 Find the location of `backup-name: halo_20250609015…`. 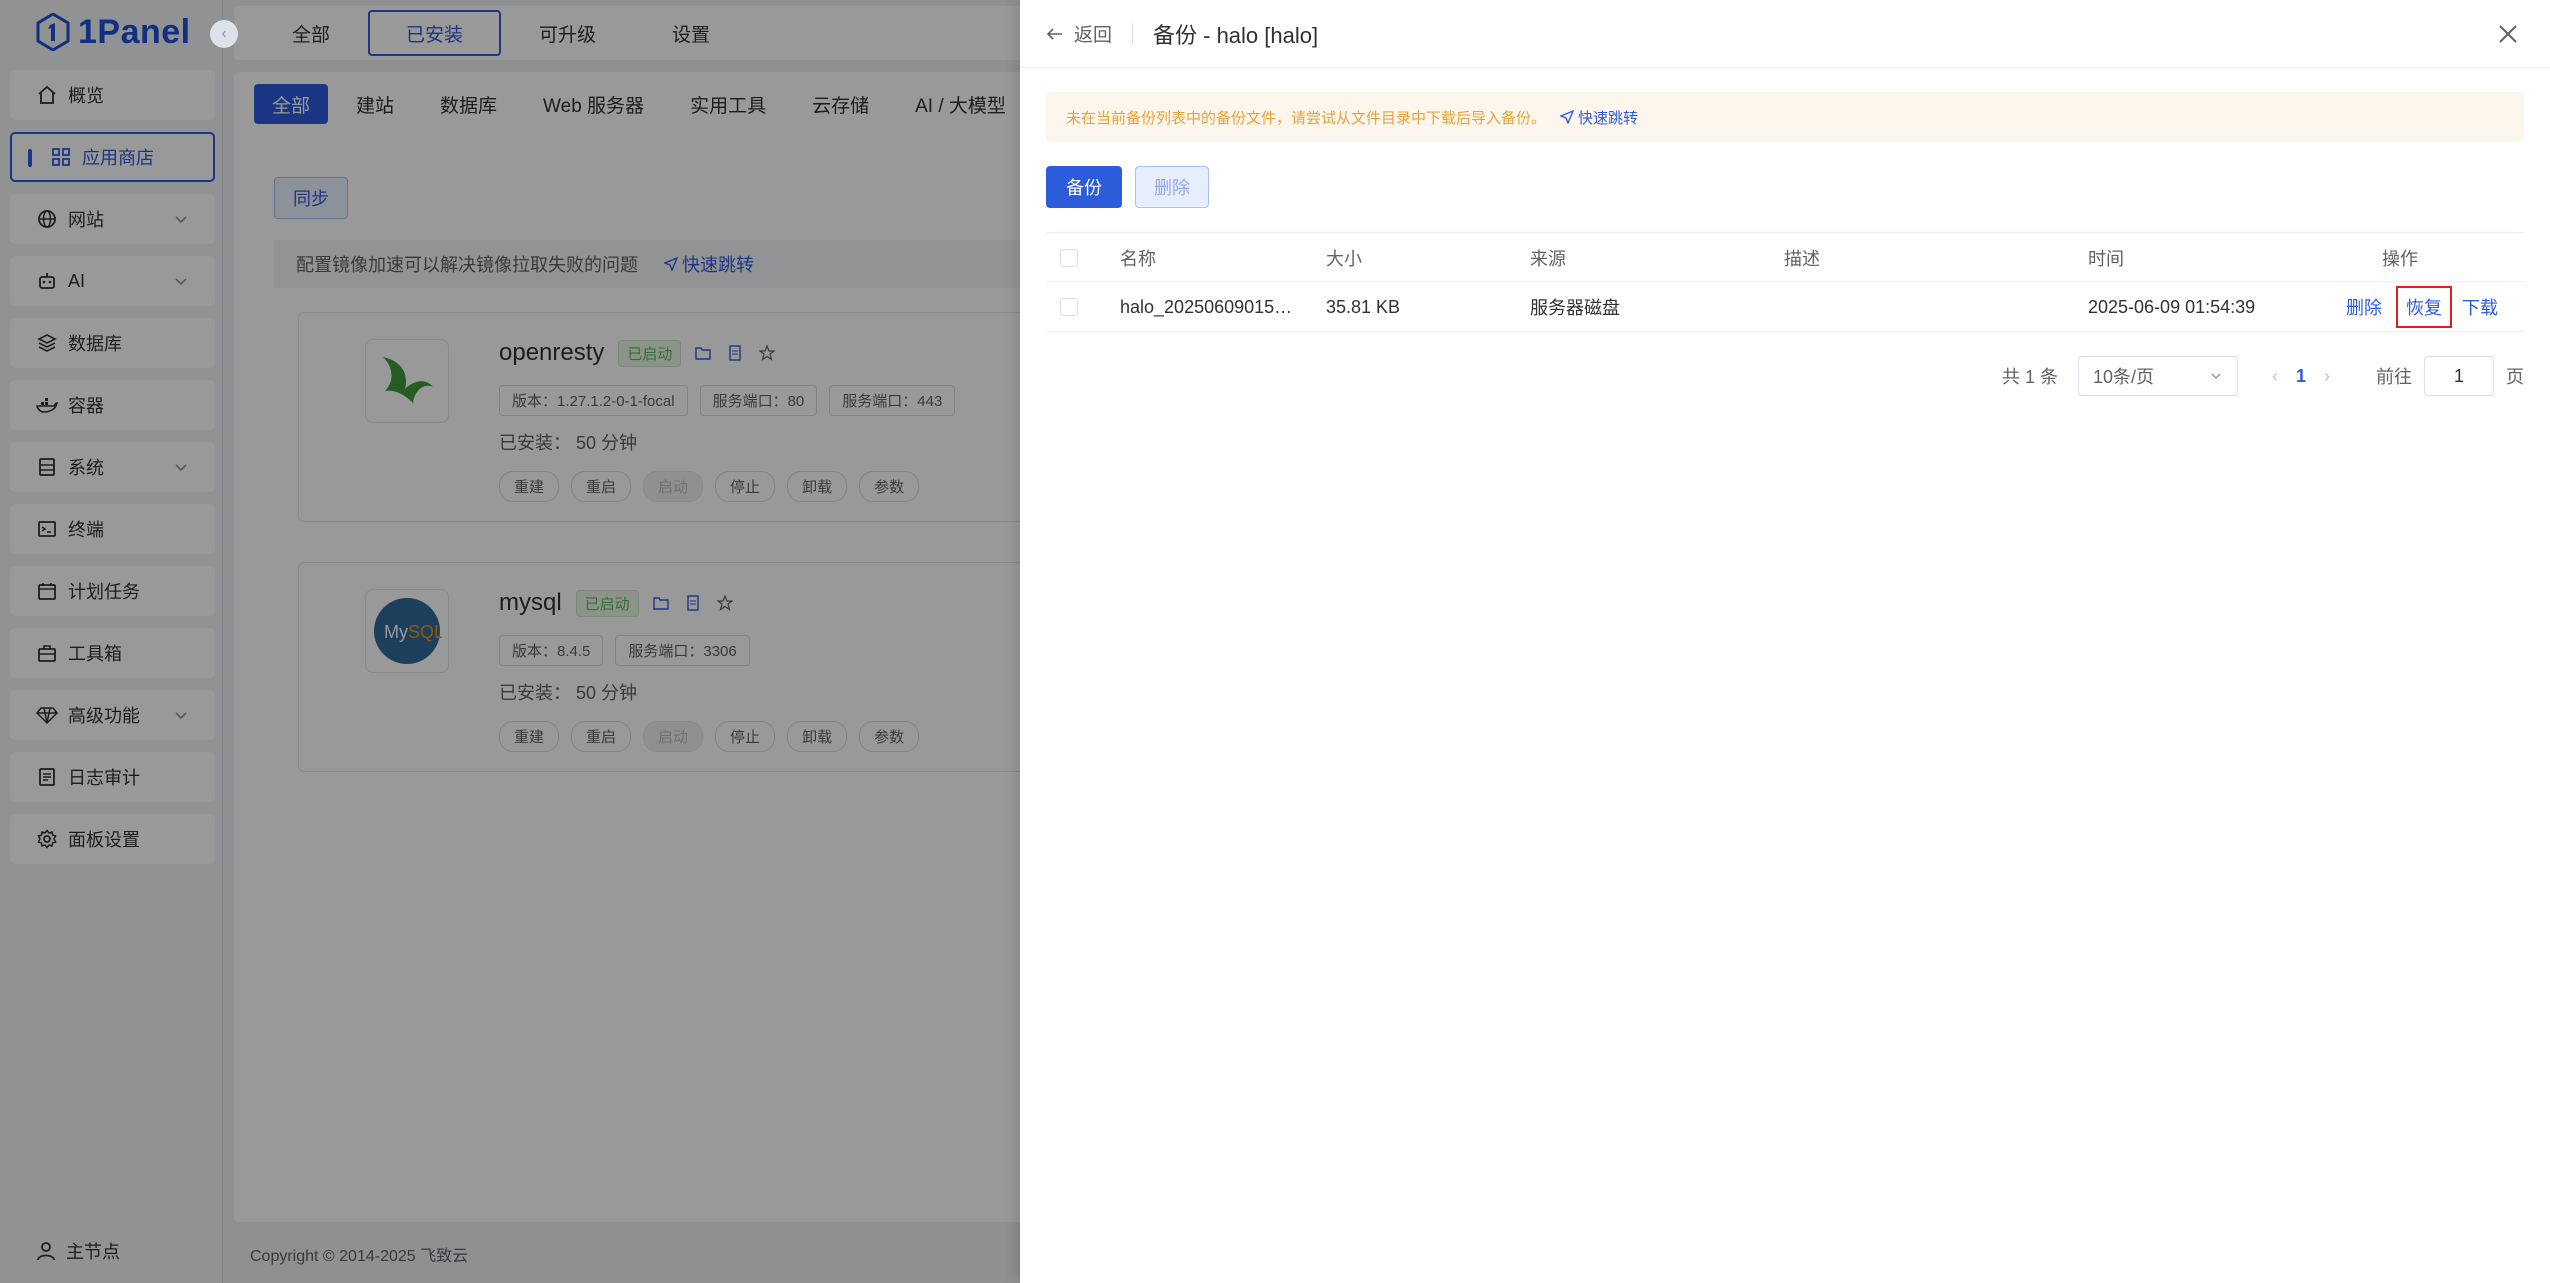

backup-name: halo_20250609015… is located at coordinates (1206, 306).